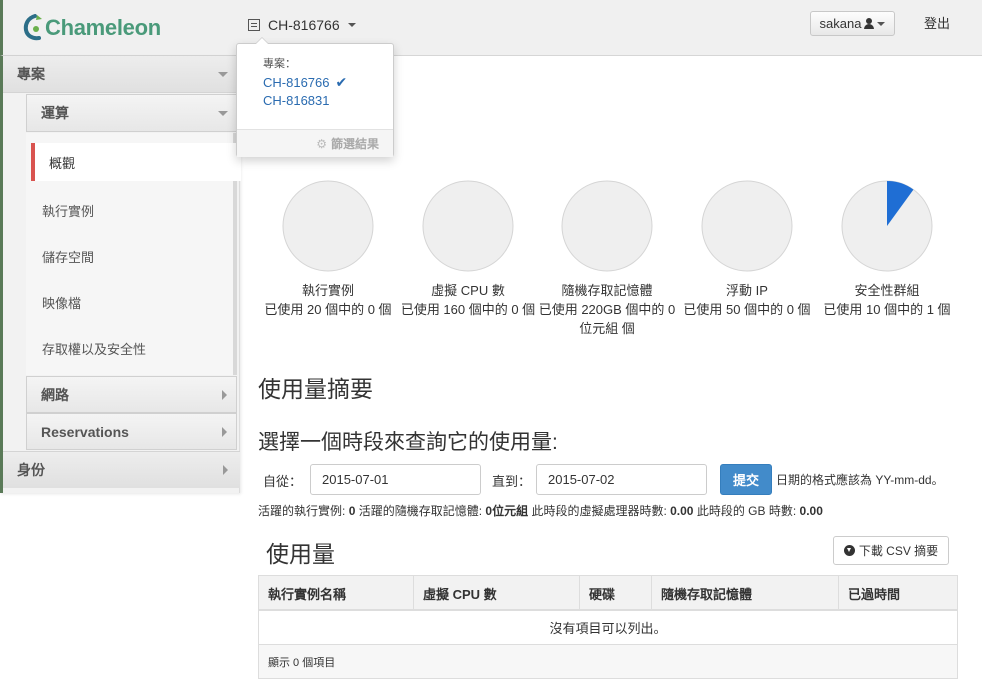 The height and width of the screenshot is (684, 982). What do you see at coordinates (420, 511) in the screenshot?
I see `stat-label: 活躍的隨機存取記憶體:` at bounding box center [420, 511].